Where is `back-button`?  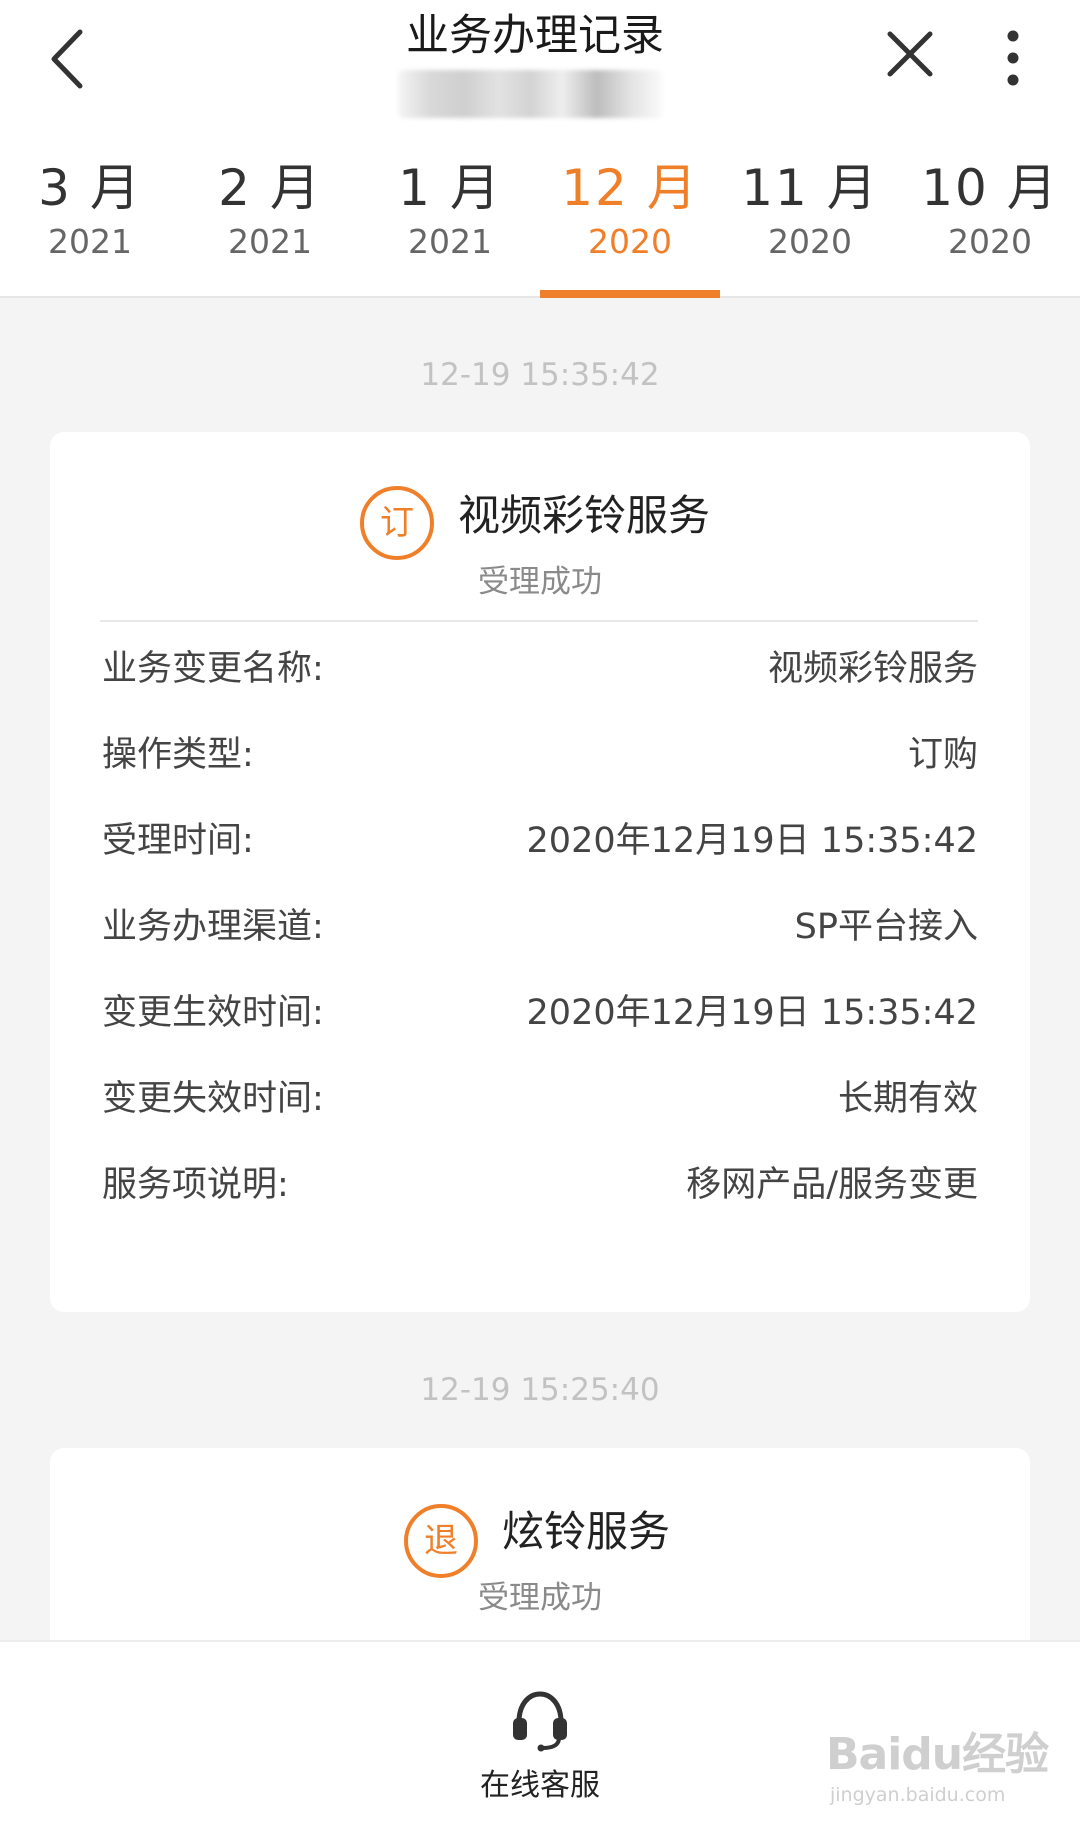
back-button is located at coordinates (68, 59).